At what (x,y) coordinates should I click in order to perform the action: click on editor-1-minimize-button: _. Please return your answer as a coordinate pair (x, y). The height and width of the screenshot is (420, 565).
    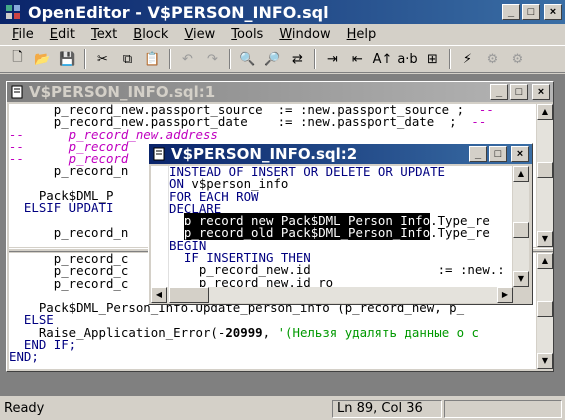
    Looking at the image, I should click on (499, 92).